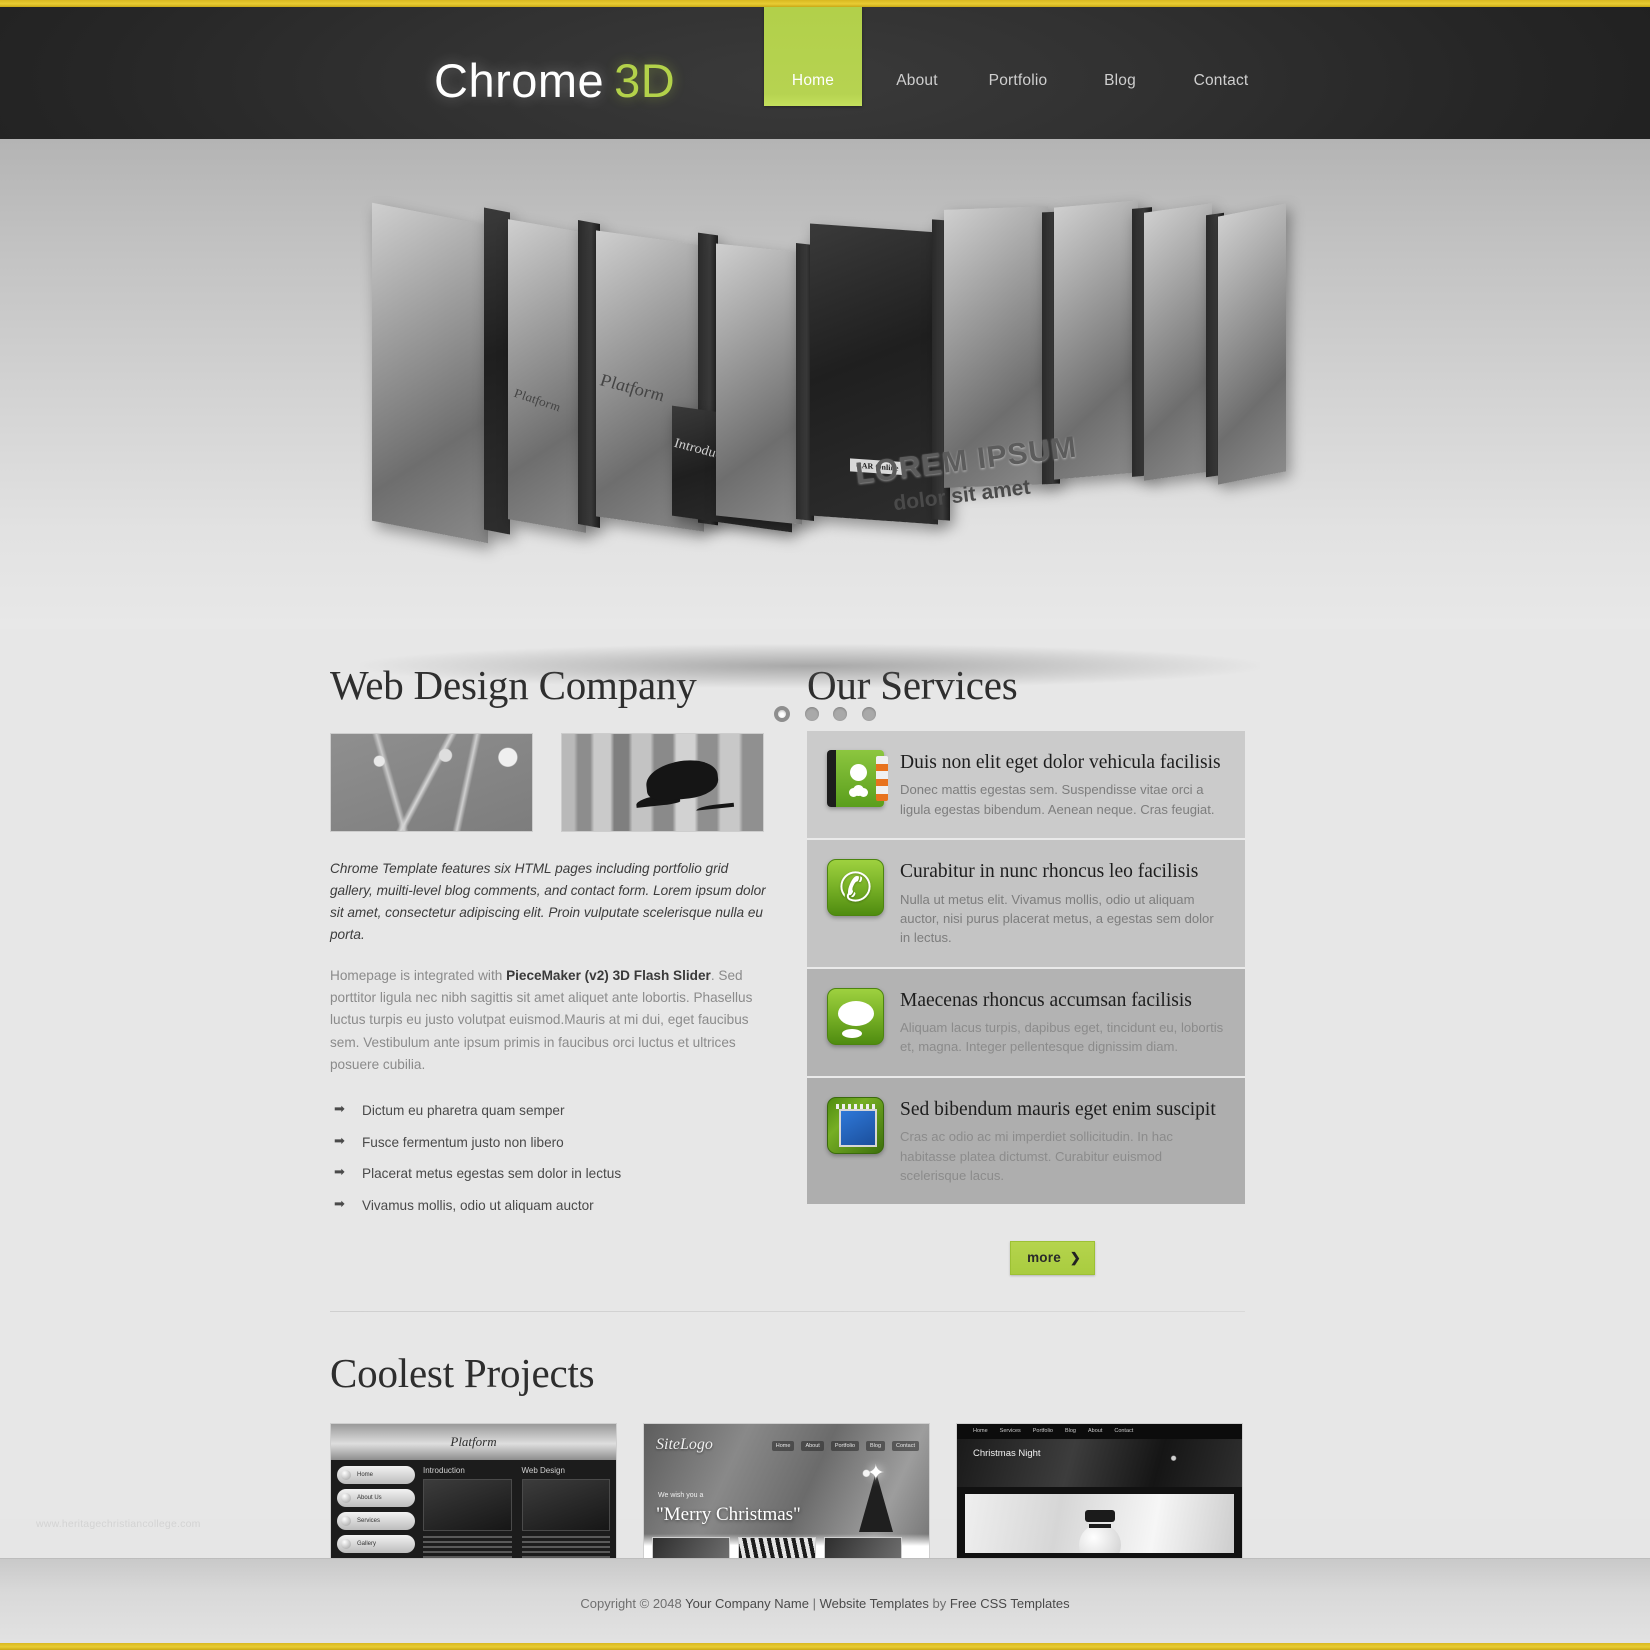 Image resolution: width=1650 pixels, height=1650 pixels. What do you see at coordinates (550, 1149) in the screenshot?
I see `list-item: Fusce fermentum justo non libero` at bounding box center [550, 1149].